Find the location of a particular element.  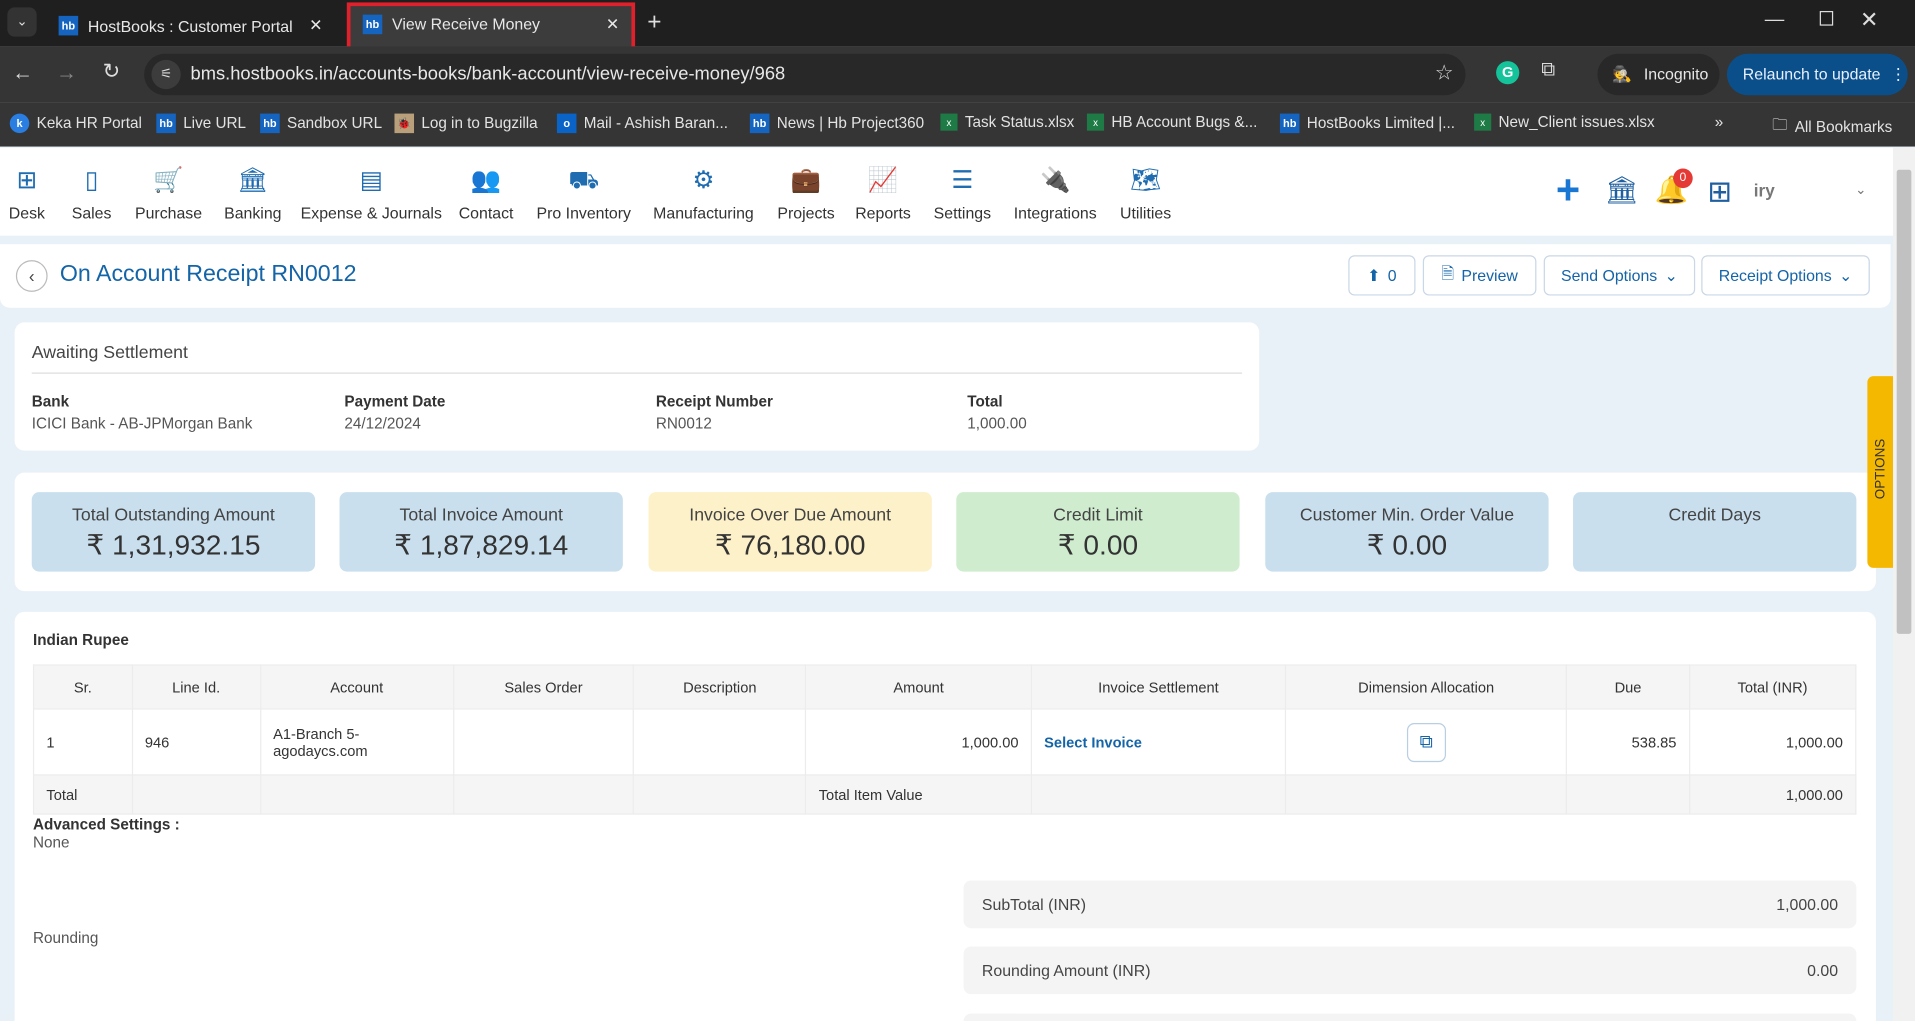

bookmark: x Task Status.xlsx is located at coordinates (1007, 122).